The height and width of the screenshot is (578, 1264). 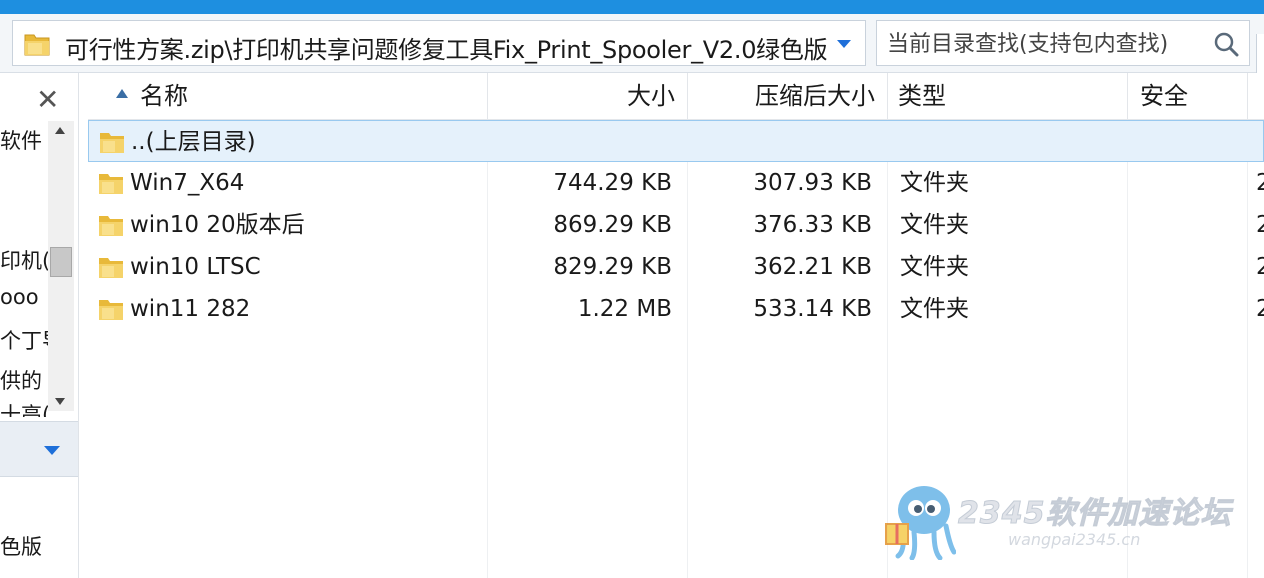 I want to click on search-box, so click(x=1063, y=43).